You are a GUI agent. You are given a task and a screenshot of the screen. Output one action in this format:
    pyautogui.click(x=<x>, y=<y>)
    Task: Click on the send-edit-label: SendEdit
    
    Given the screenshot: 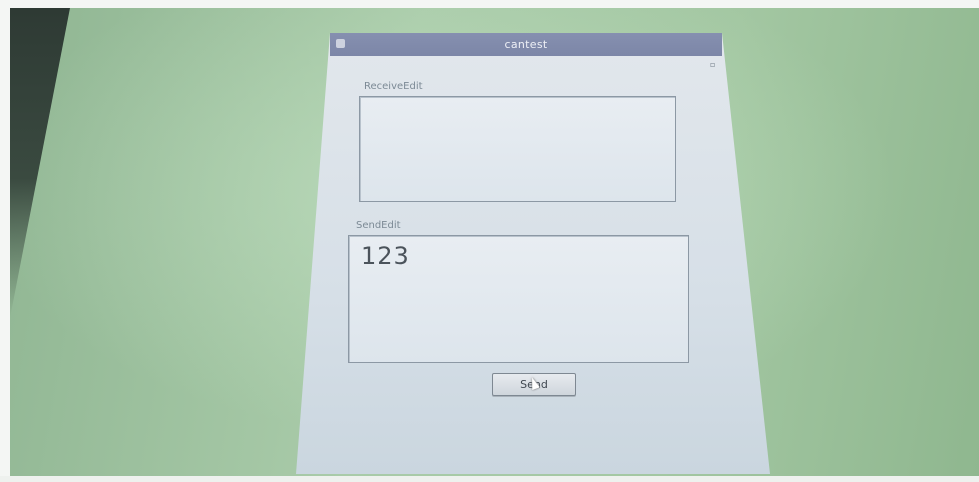 What is the action you would take?
    pyautogui.click(x=378, y=225)
    